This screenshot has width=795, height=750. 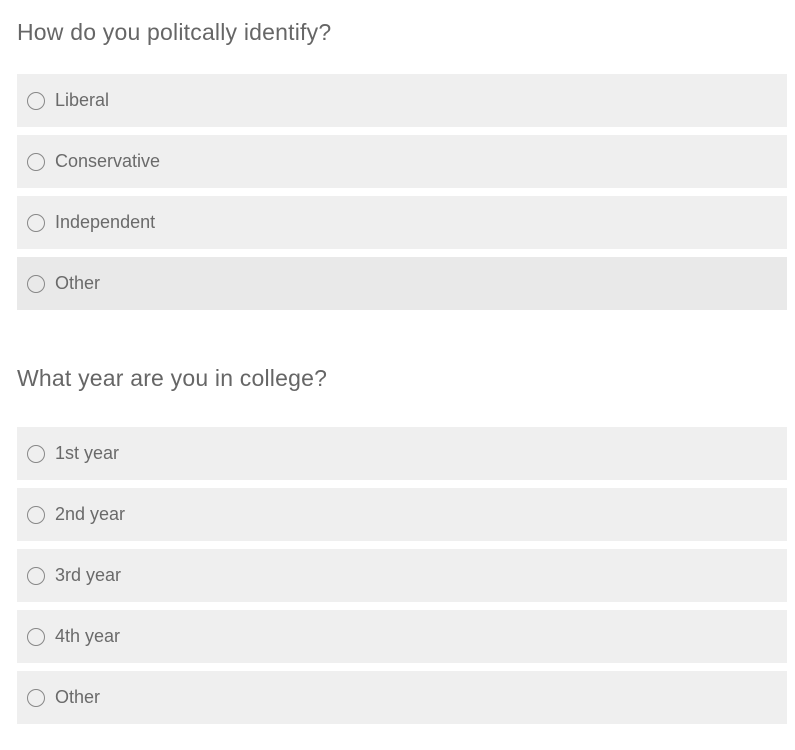 What do you see at coordinates (82, 100) in the screenshot?
I see `option-label: Liberal` at bounding box center [82, 100].